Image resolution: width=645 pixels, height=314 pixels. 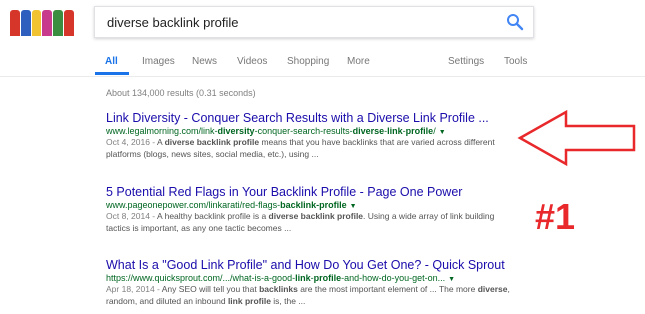 What do you see at coordinates (173, 22) in the screenshot?
I see `search-input: diverse backlink profile` at bounding box center [173, 22].